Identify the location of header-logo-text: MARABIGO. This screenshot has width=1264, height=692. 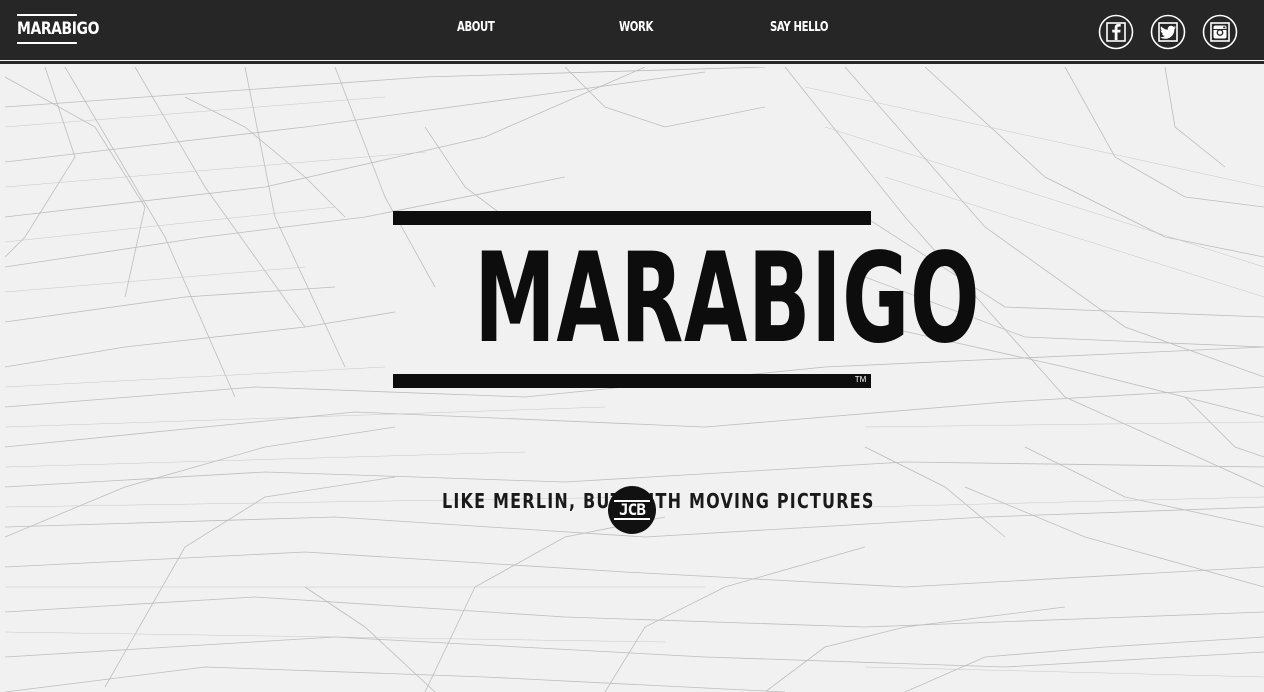
(58, 29).